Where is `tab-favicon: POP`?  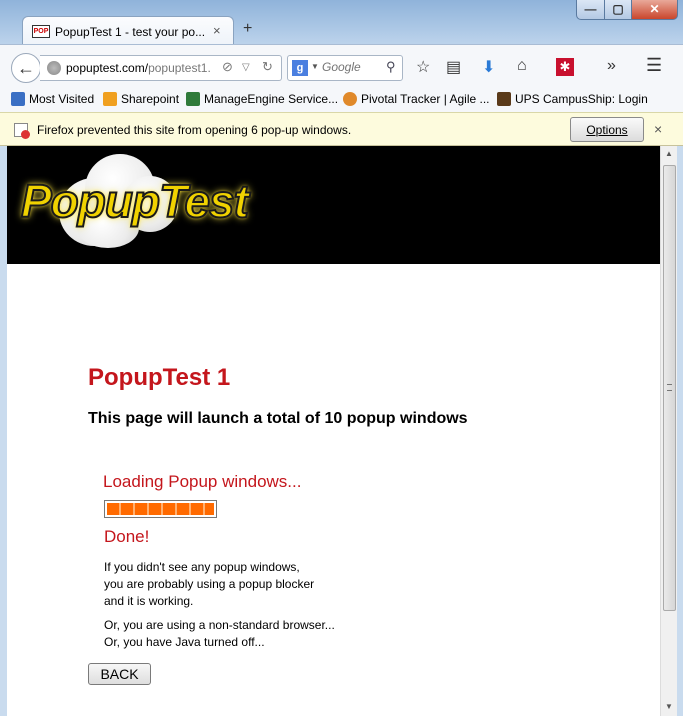
tab-favicon: POP is located at coordinates (41, 31).